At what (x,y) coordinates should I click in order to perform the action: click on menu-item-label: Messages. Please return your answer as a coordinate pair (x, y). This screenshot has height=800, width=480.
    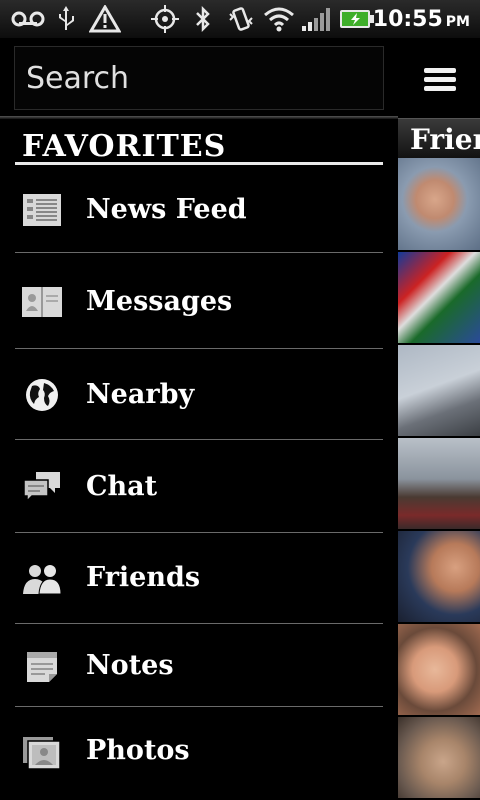
    Looking at the image, I should click on (159, 301).